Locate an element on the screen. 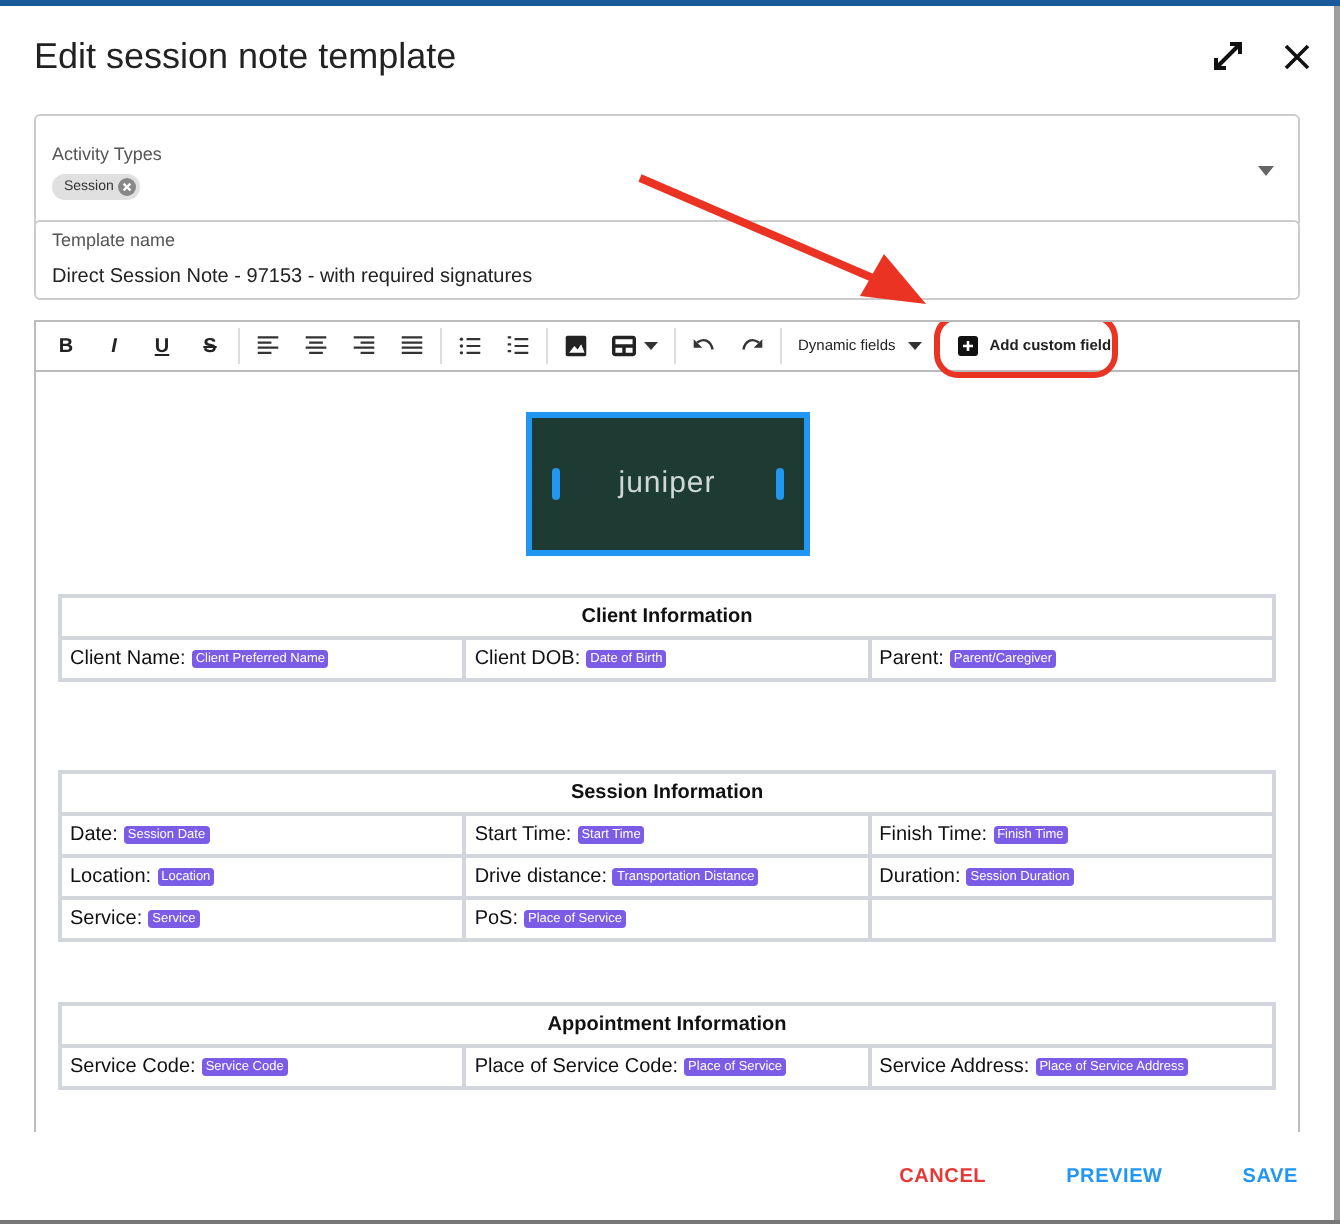 The height and width of the screenshot is (1224, 1340). dropdown-caret-icon is located at coordinates (1266, 171).